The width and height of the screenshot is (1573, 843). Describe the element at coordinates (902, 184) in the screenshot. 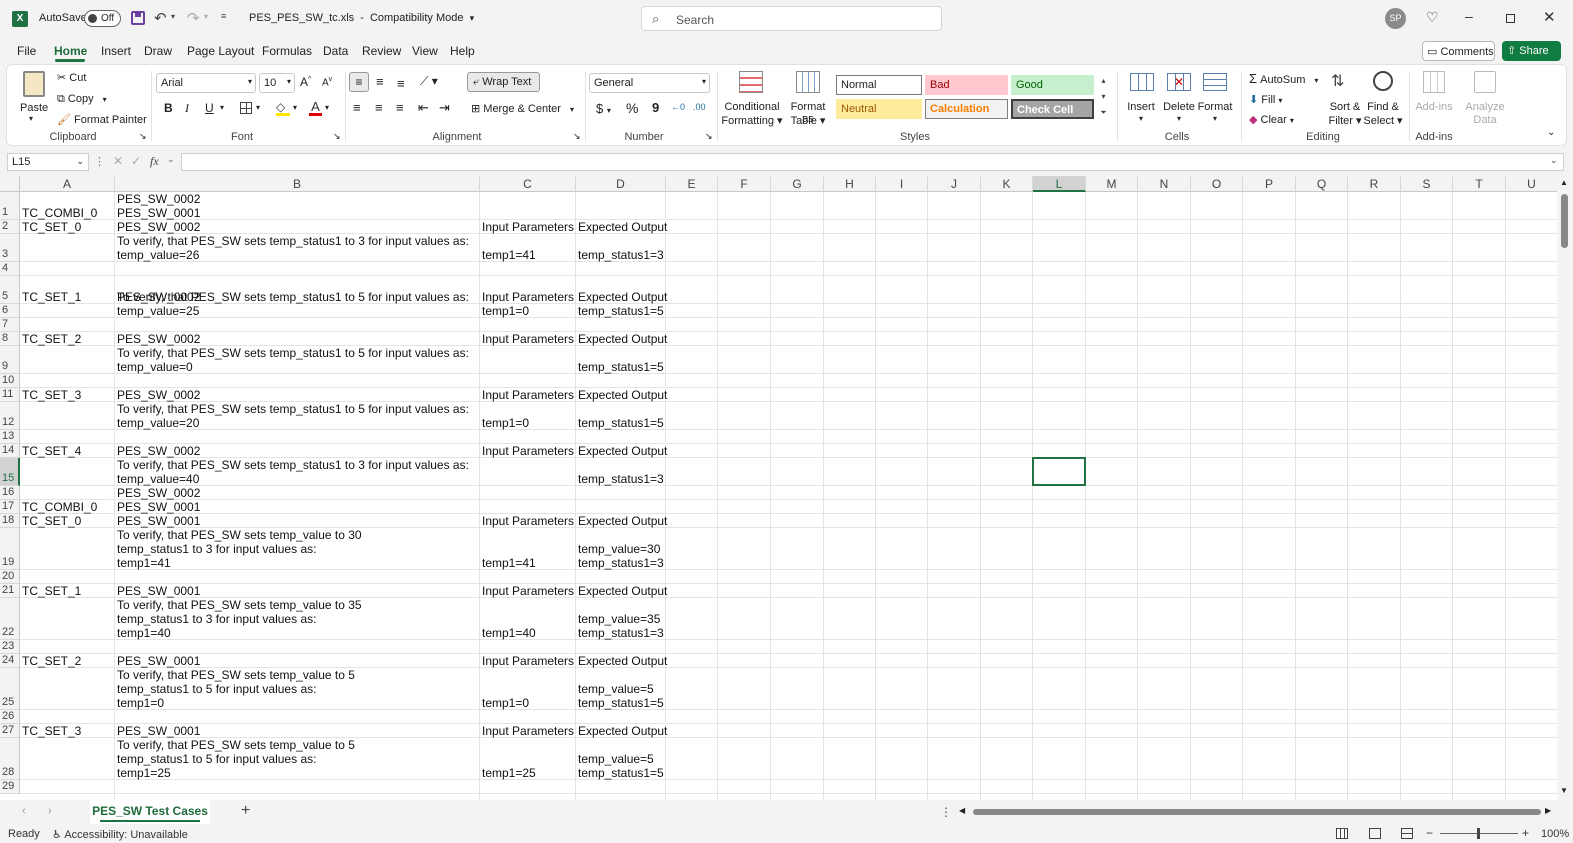

I see `column-header-i: I` at that location.